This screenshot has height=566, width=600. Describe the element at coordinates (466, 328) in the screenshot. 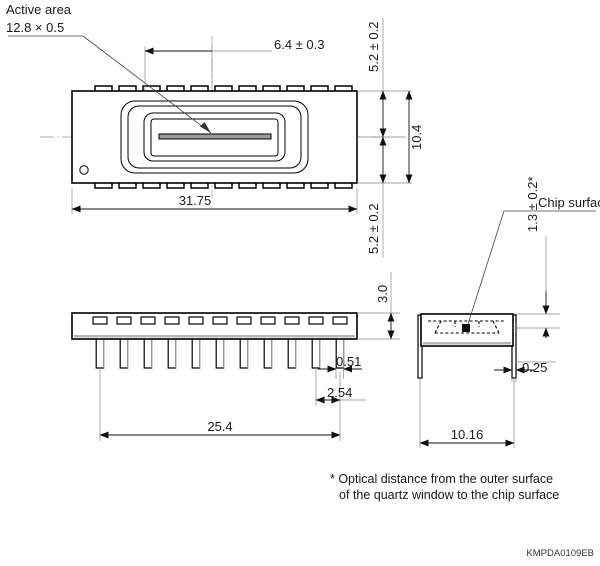

I see `end-view-chip` at that location.